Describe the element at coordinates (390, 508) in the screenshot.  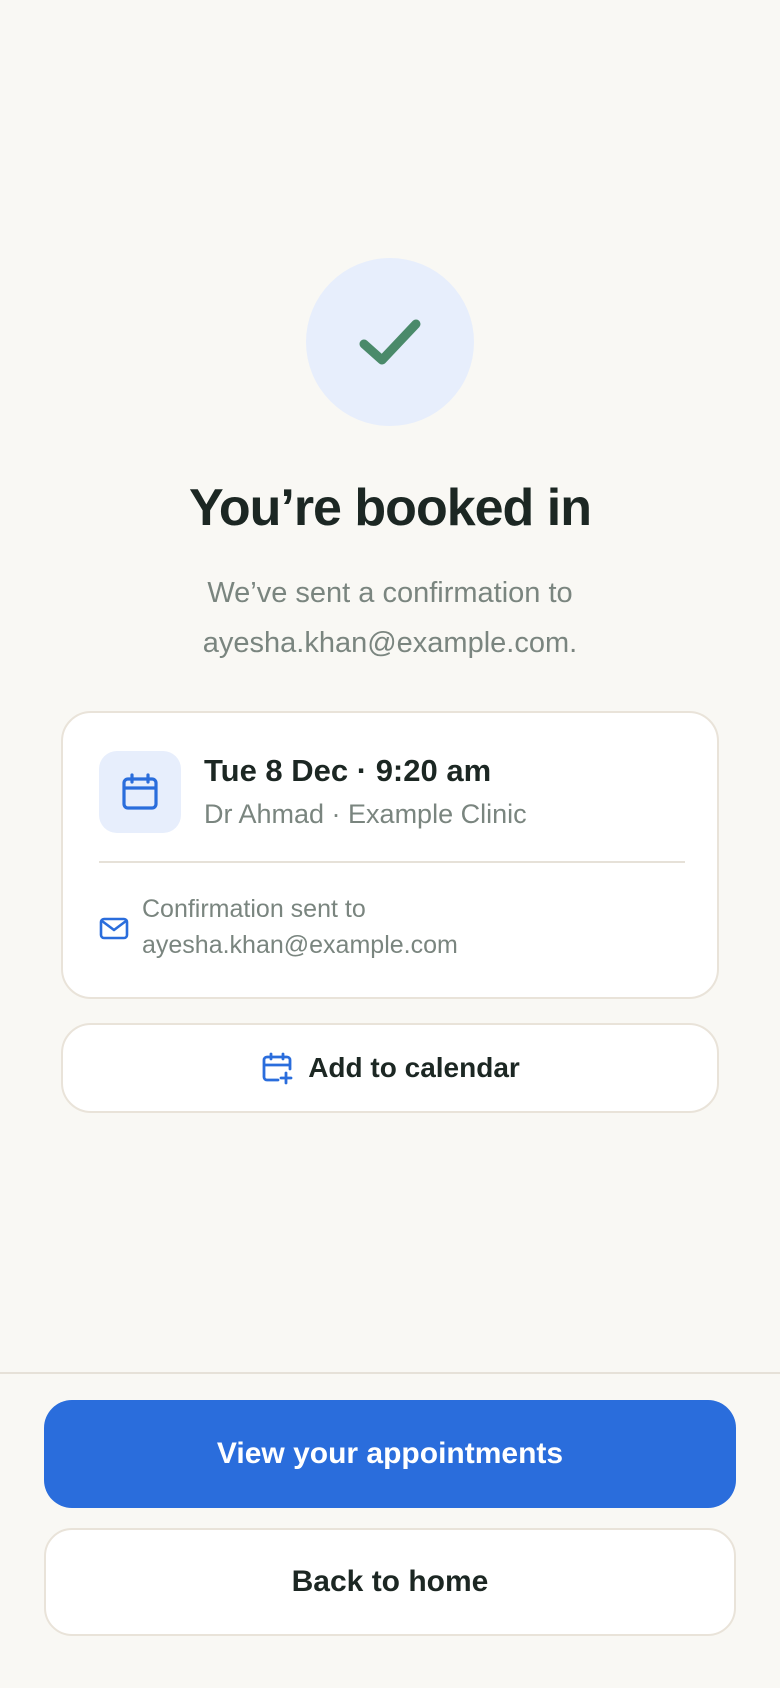
I see `page-title: You’re booked in` at that location.